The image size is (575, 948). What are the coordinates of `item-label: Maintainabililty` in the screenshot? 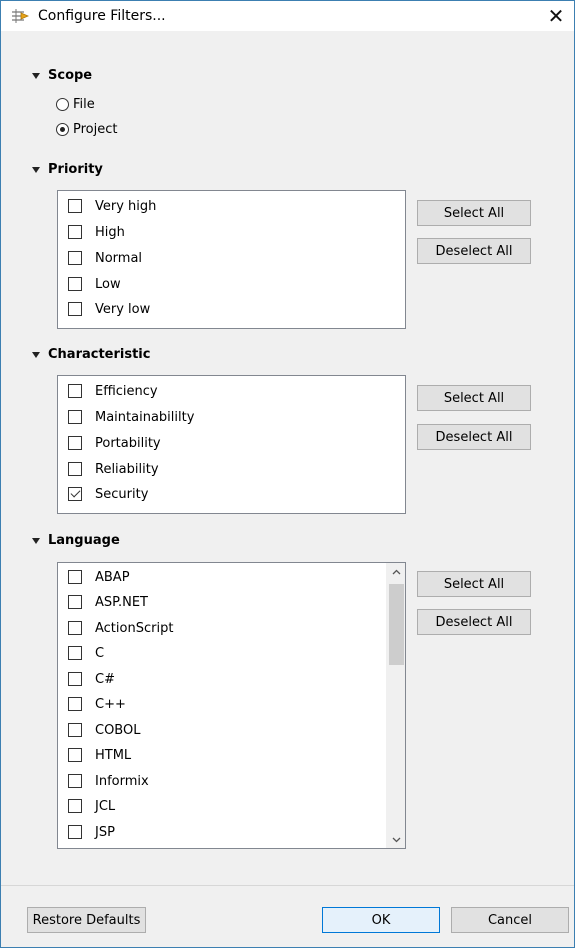 It's located at (145, 417).